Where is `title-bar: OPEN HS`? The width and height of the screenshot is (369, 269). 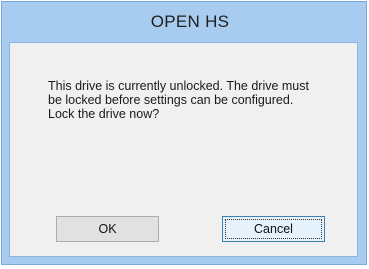
title-bar: OPEN HS is located at coordinates (184, 22).